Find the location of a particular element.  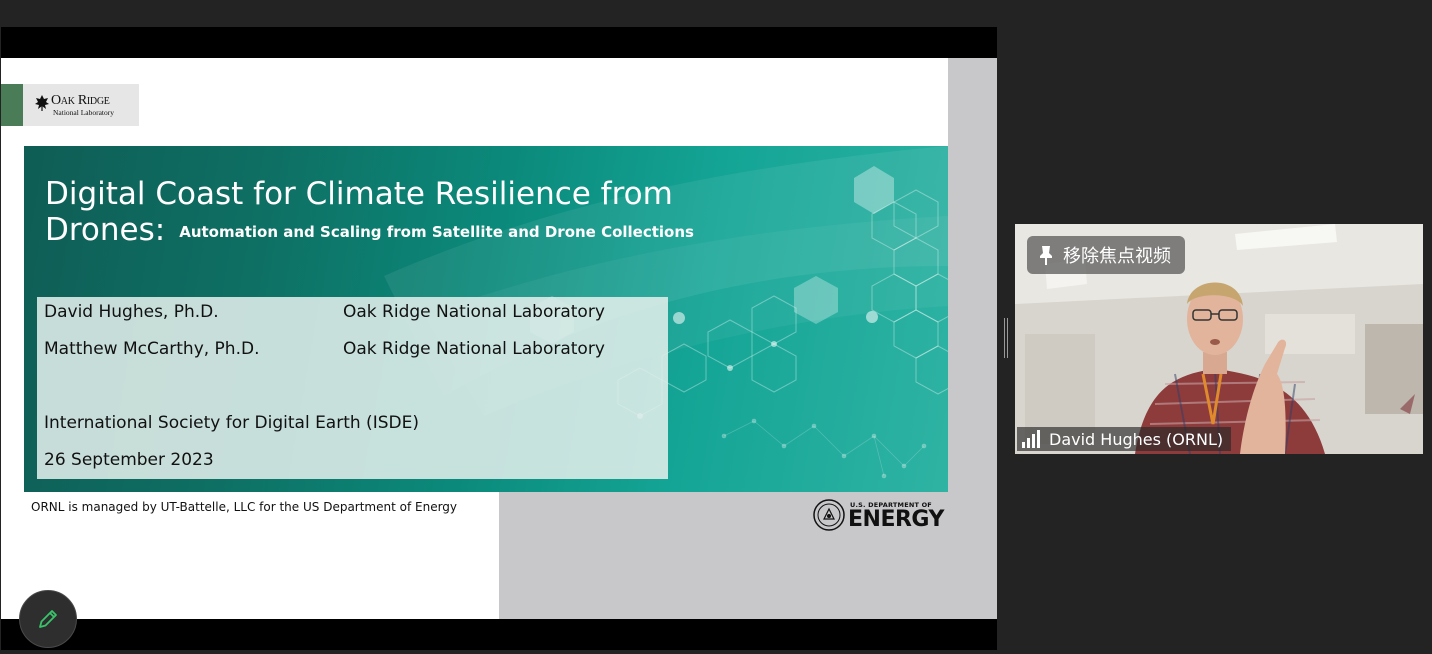

annotate-button is located at coordinates (48, 619).